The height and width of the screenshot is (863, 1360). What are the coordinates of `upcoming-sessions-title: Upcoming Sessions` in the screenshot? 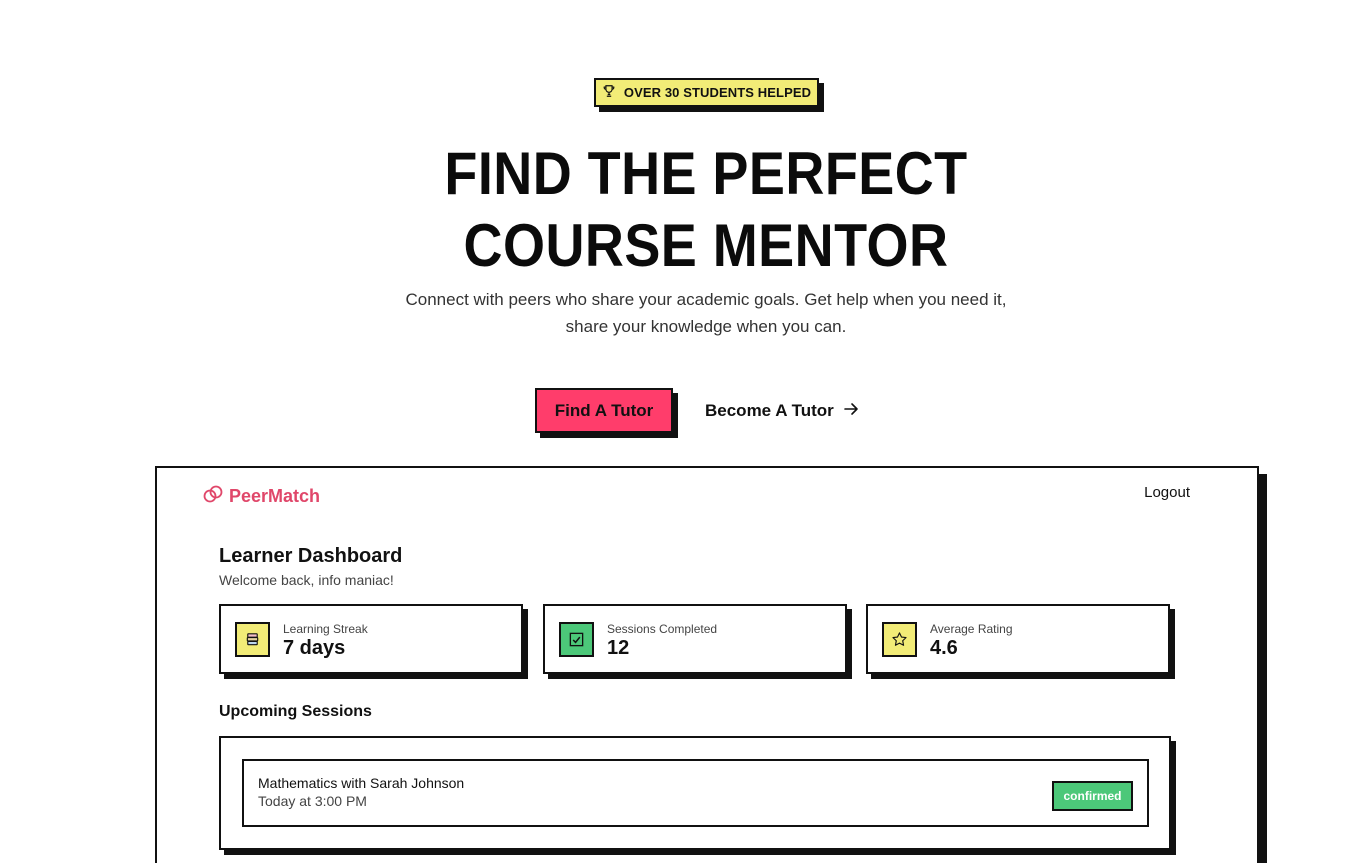 It's located at (295, 711).